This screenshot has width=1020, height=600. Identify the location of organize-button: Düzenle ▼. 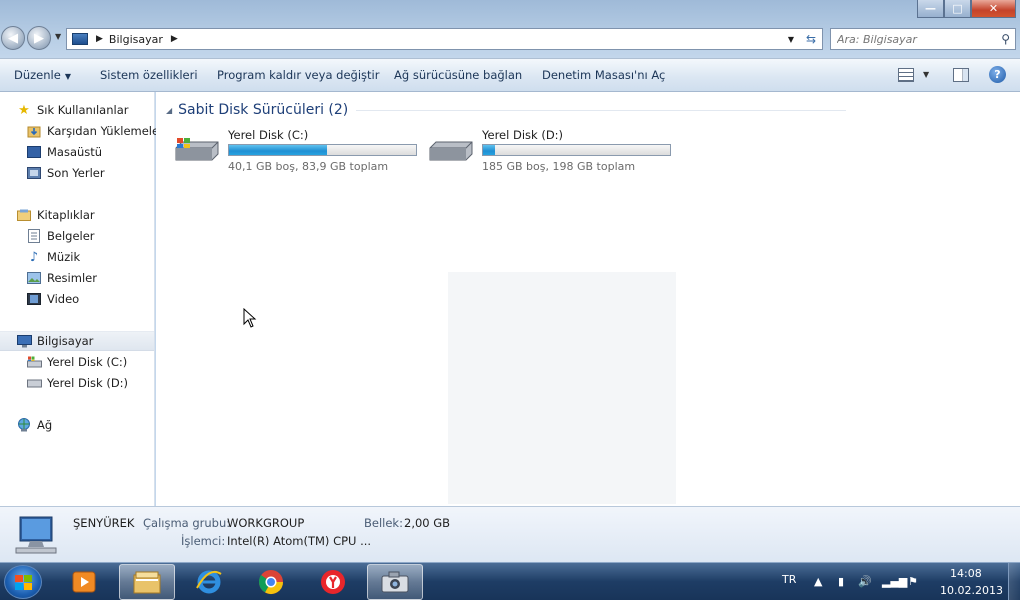
(42, 75).